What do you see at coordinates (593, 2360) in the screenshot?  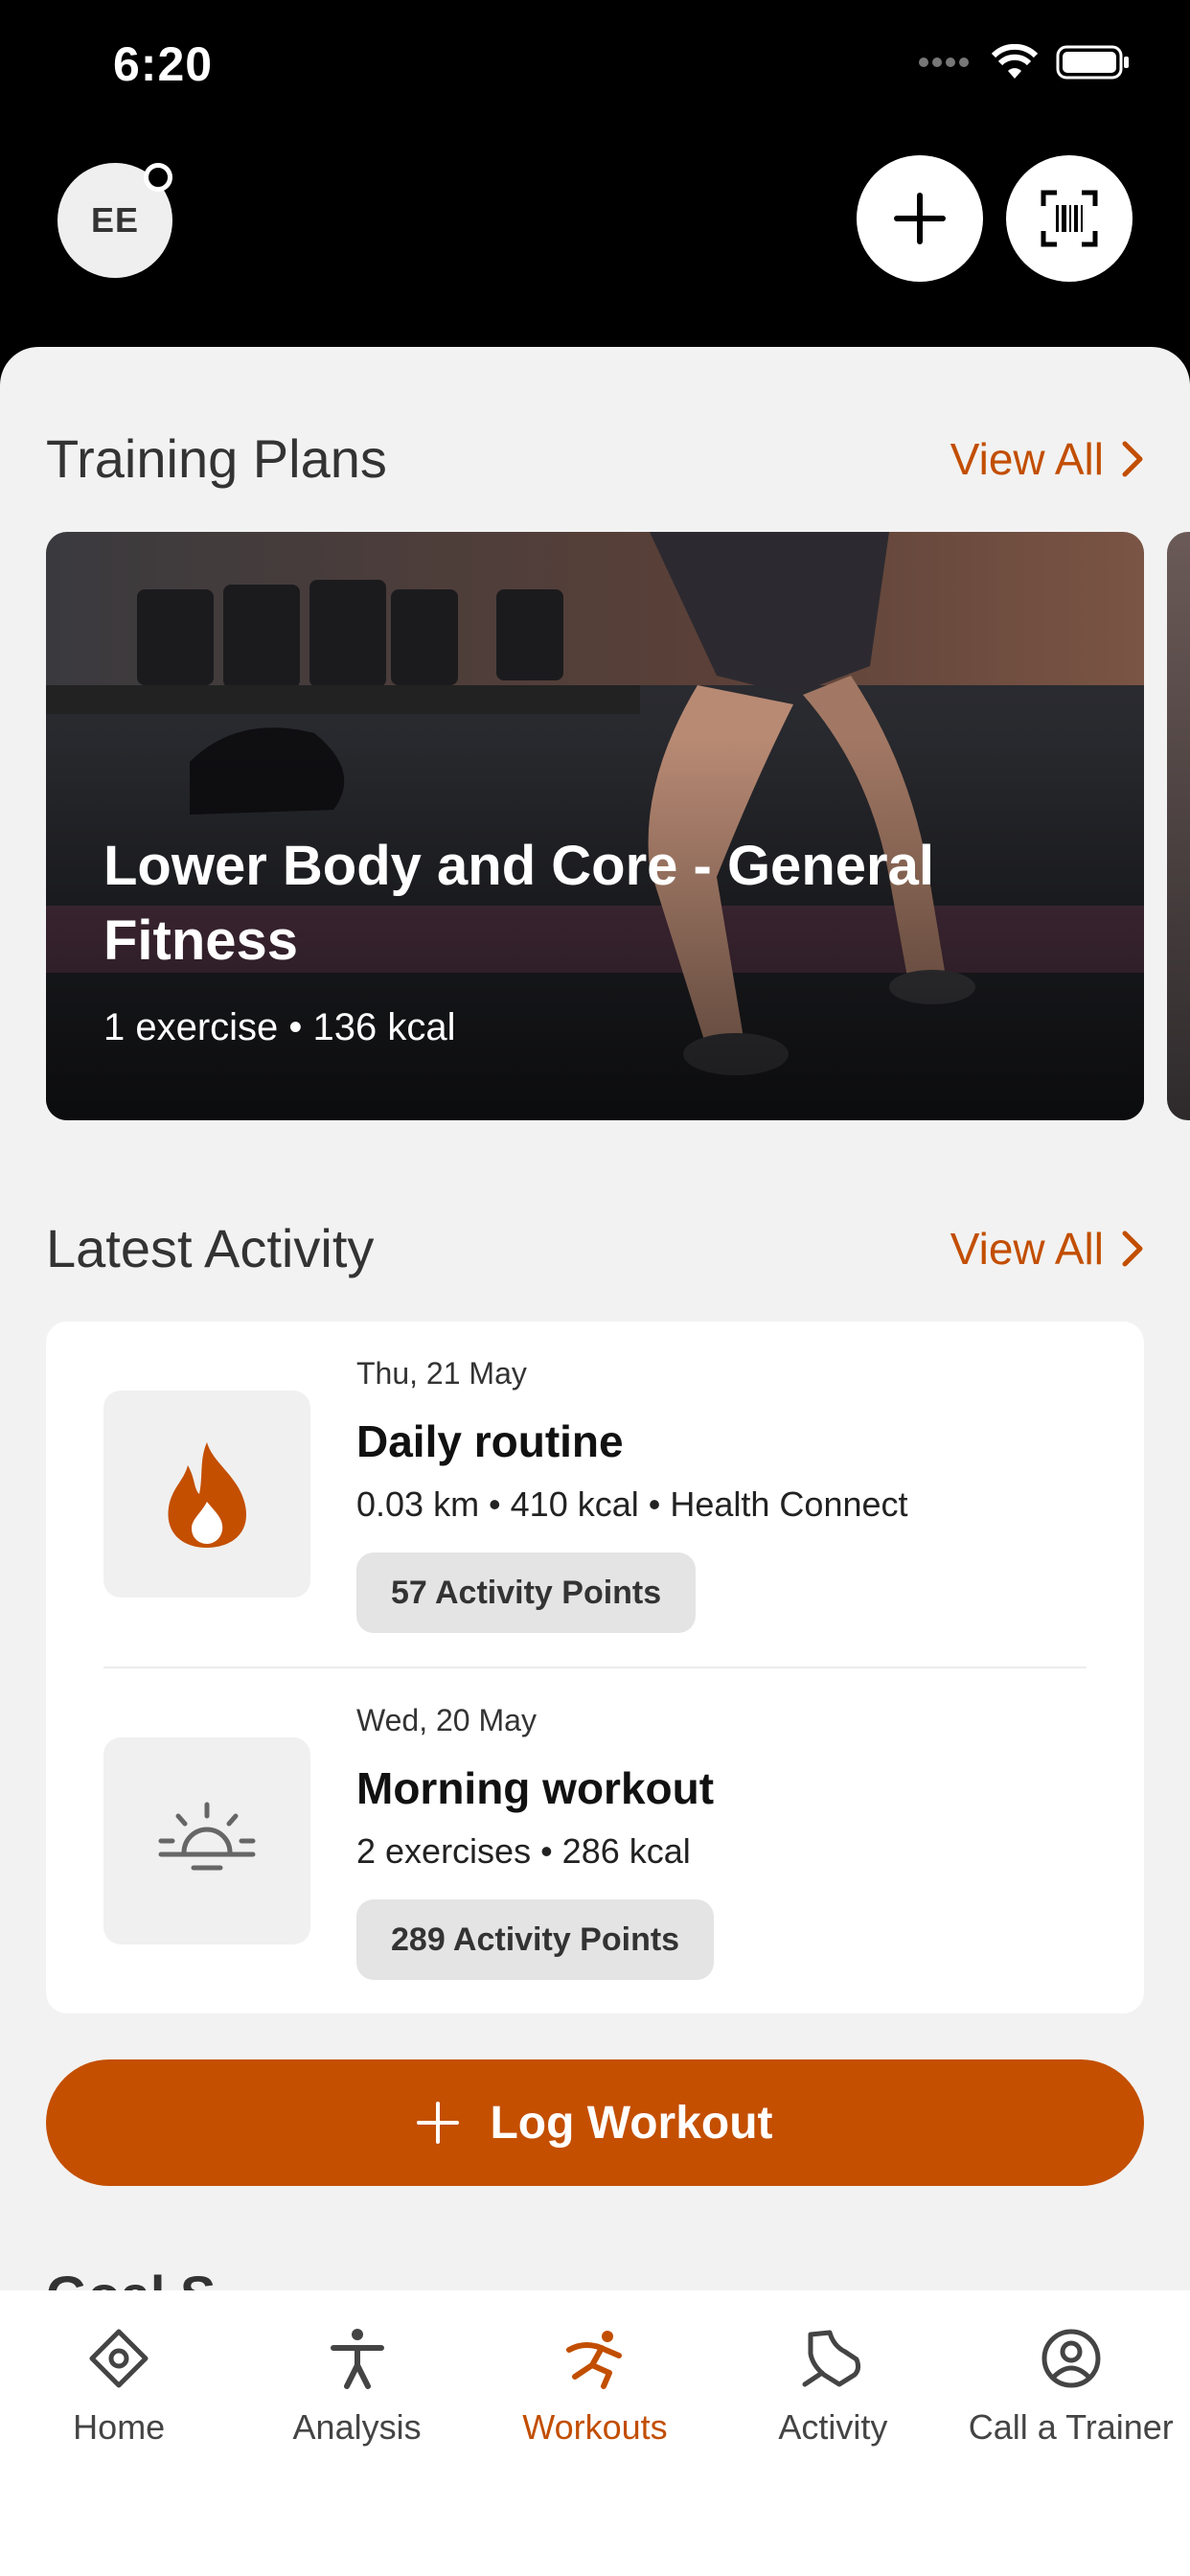 I see `running-icon` at bounding box center [593, 2360].